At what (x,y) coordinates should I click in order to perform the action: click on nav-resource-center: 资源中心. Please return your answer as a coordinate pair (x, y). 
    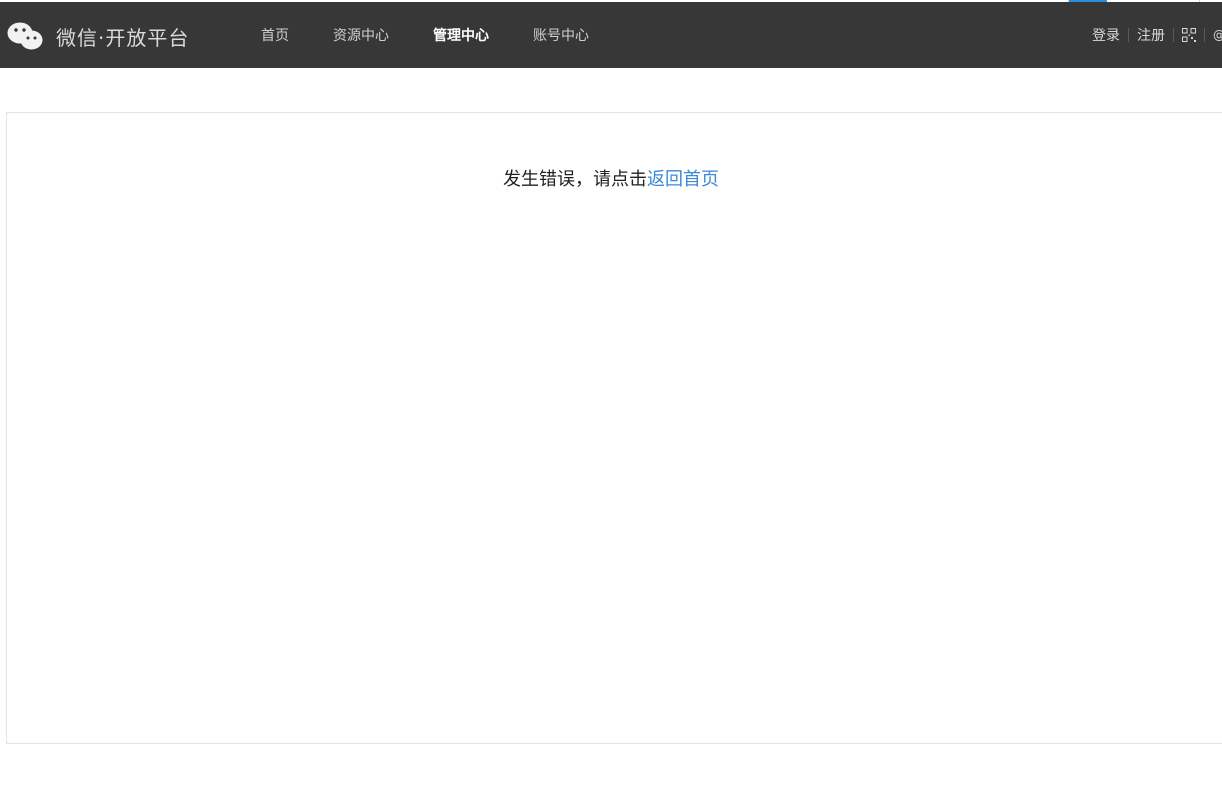
    Looking at the image, I should click on (361, 35).